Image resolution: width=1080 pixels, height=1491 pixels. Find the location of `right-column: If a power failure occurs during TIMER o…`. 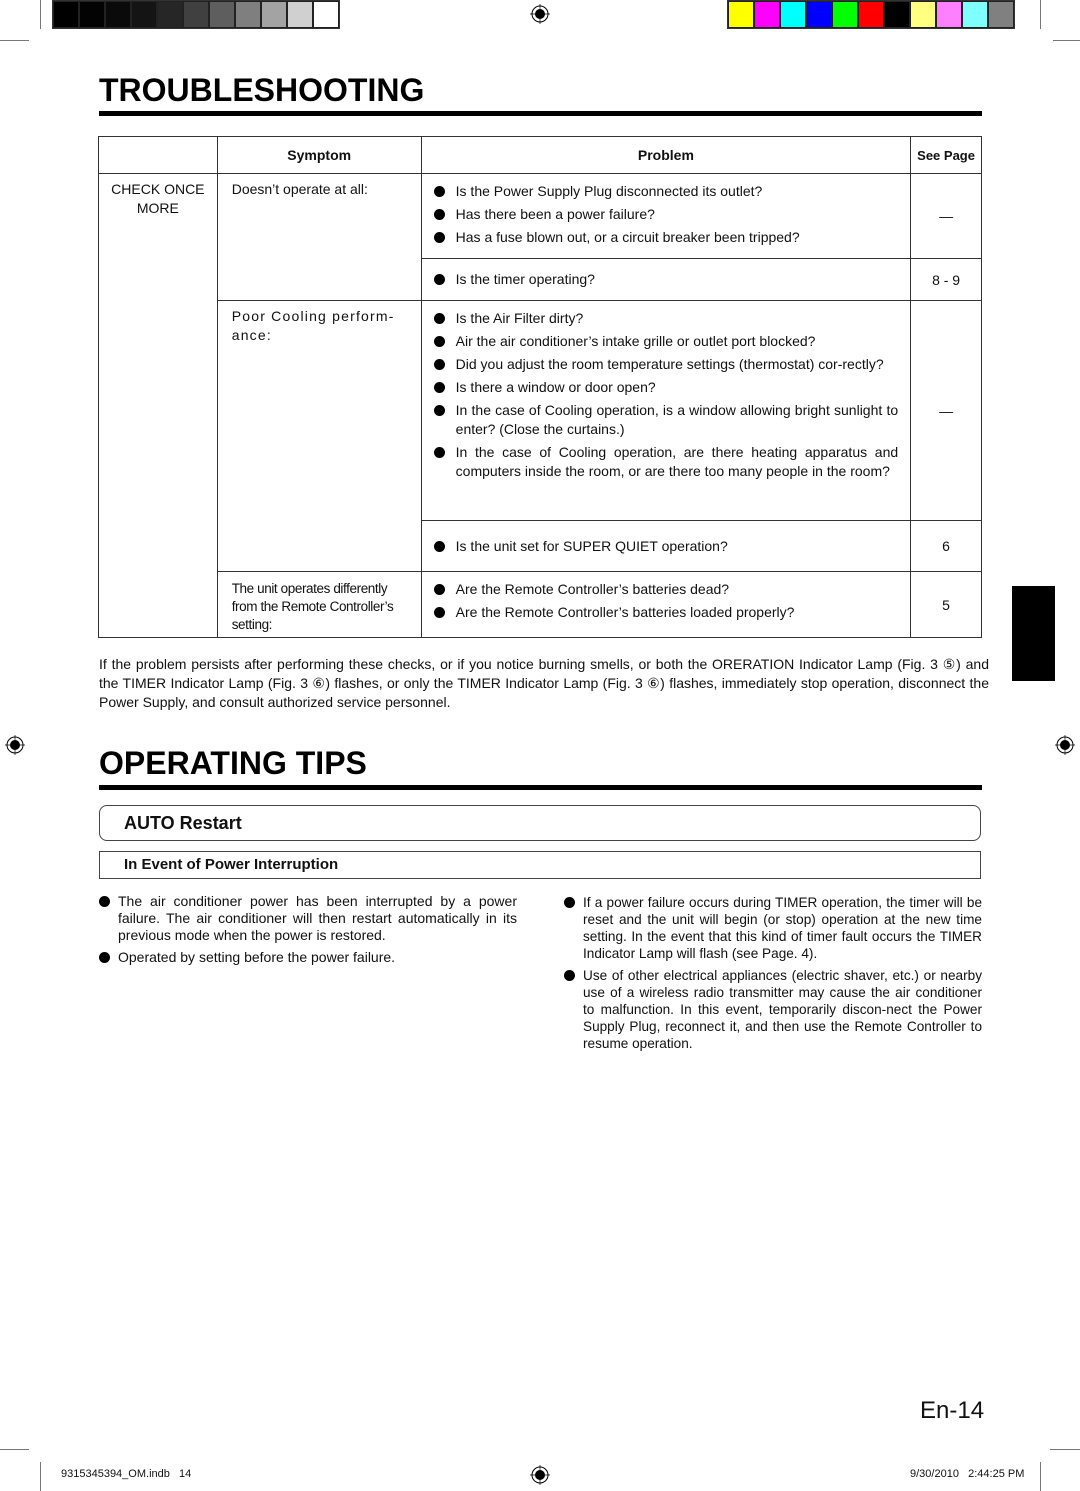

right-column: If a power failure occurs during TIMER o… is located at coordinates (773, 975).